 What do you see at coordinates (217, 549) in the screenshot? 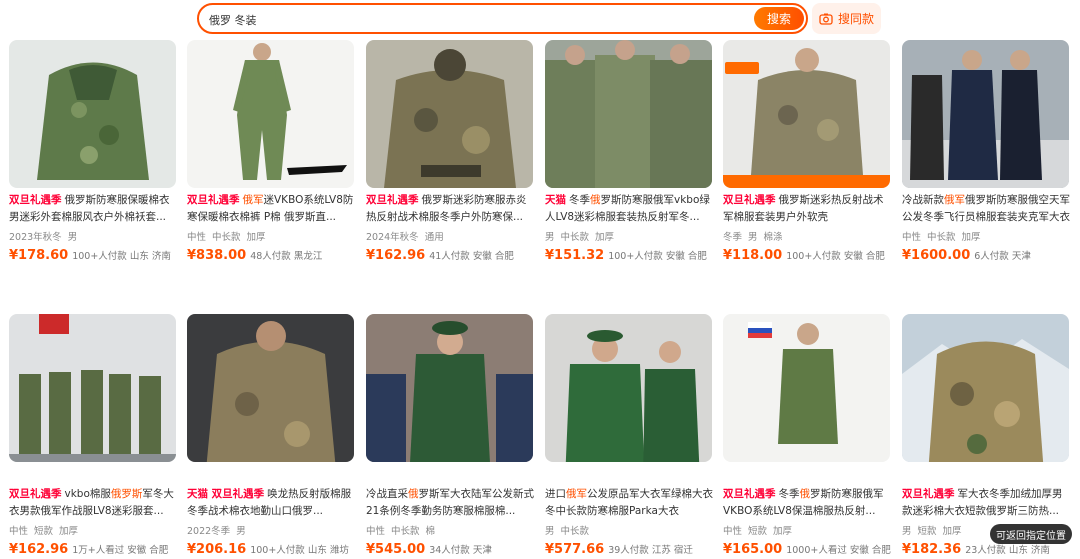
I see `price: ¥206.16` at bounding box center [217, 549].